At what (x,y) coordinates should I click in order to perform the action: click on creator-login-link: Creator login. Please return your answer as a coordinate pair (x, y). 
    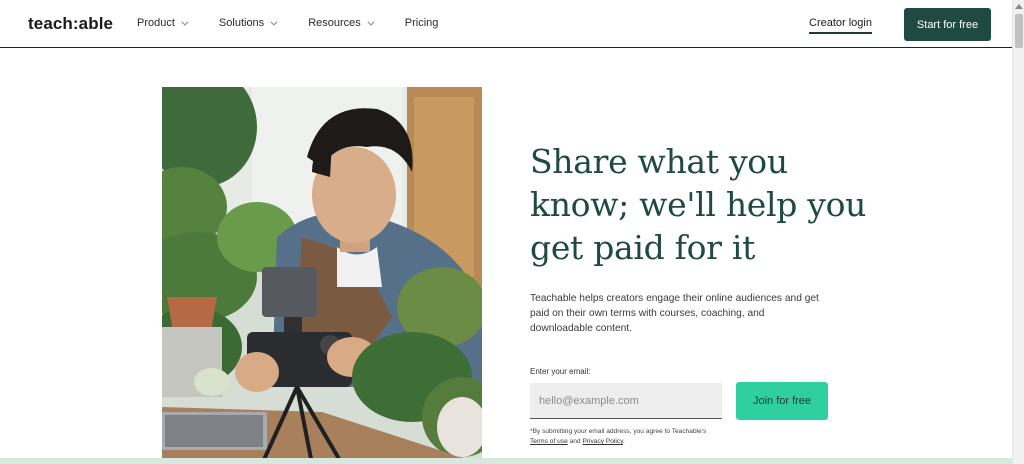
    Looking at the image, I should click on (840, 25).